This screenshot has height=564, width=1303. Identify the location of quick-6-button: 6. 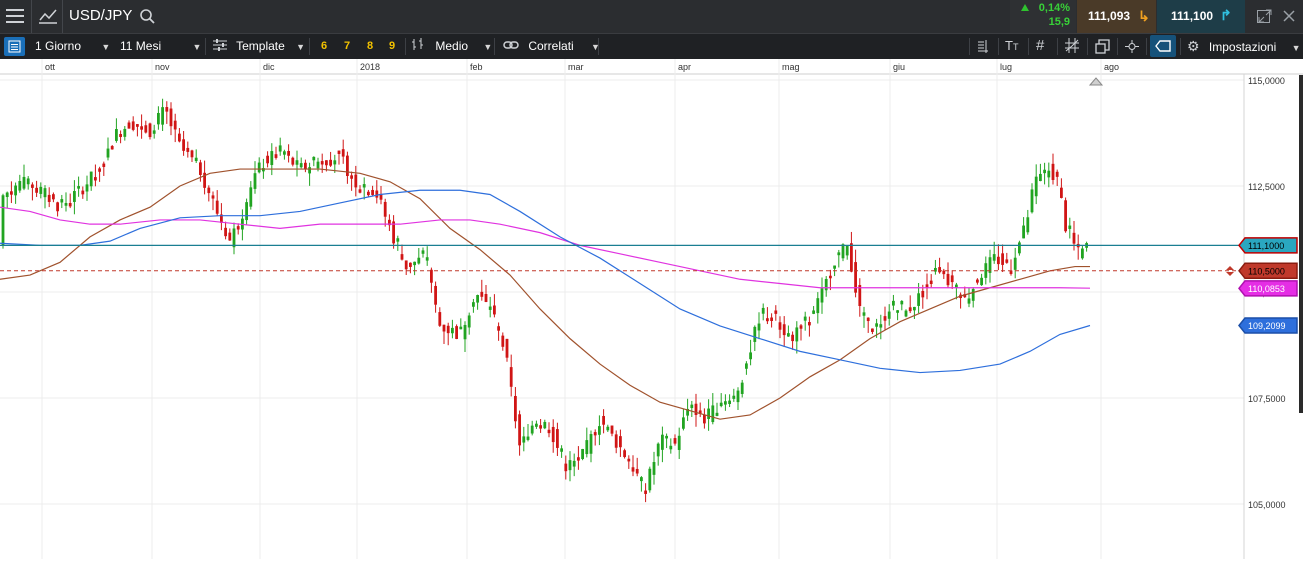
(324, 46).